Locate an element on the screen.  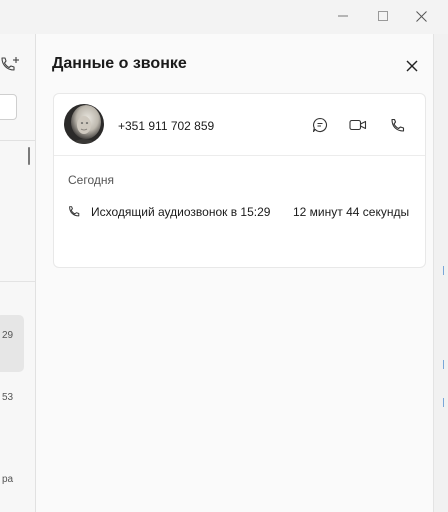
selected-conversation-item is located at coordinates (12, 343).